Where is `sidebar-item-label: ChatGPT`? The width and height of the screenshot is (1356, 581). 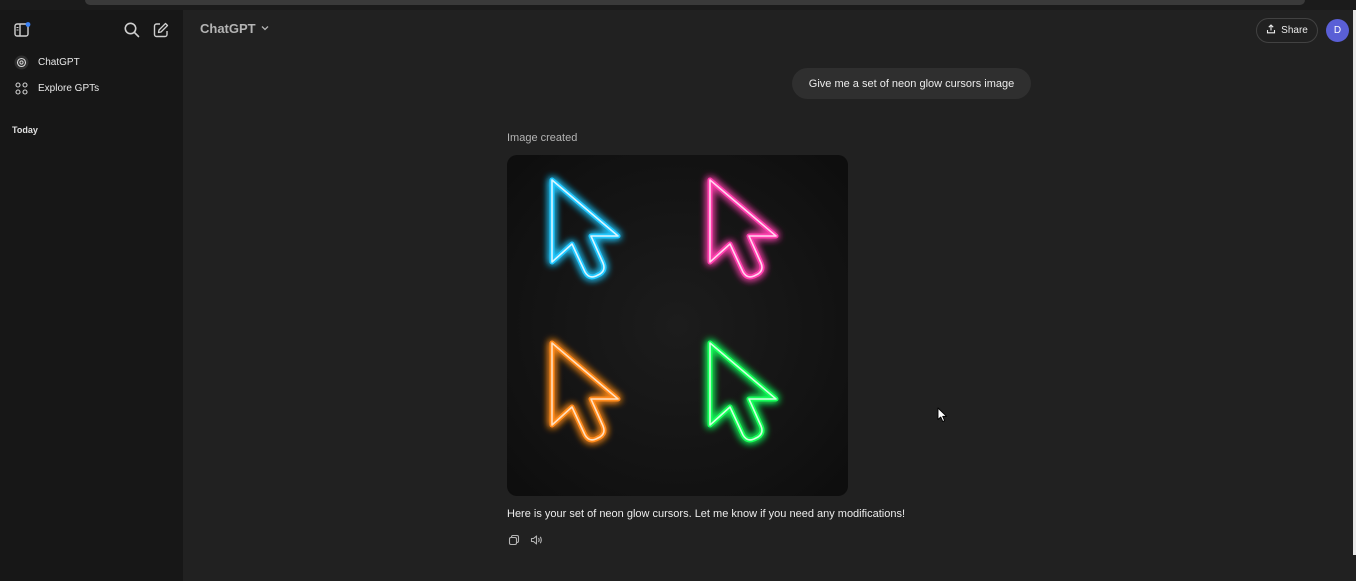
sidebar-item-label: ChatGPT is located at coordinates (59, 62).